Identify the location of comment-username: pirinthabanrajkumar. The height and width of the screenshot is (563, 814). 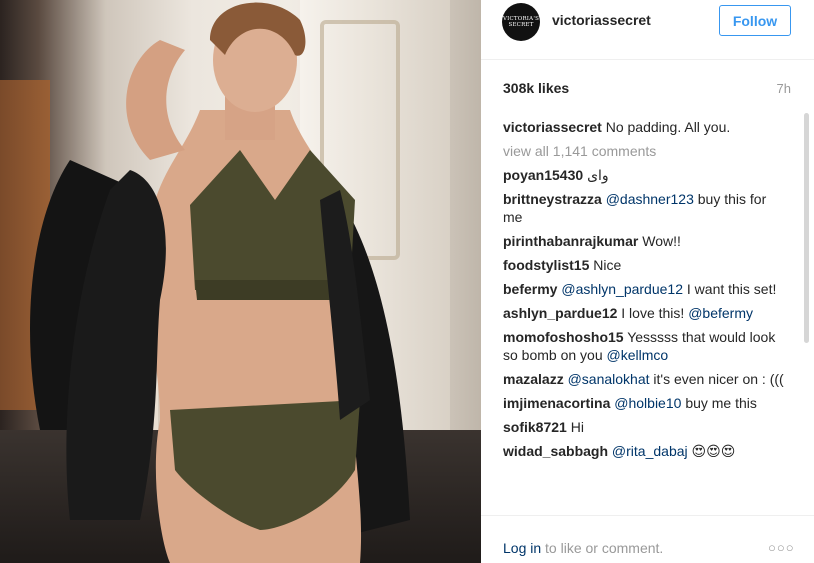
(570, 241).